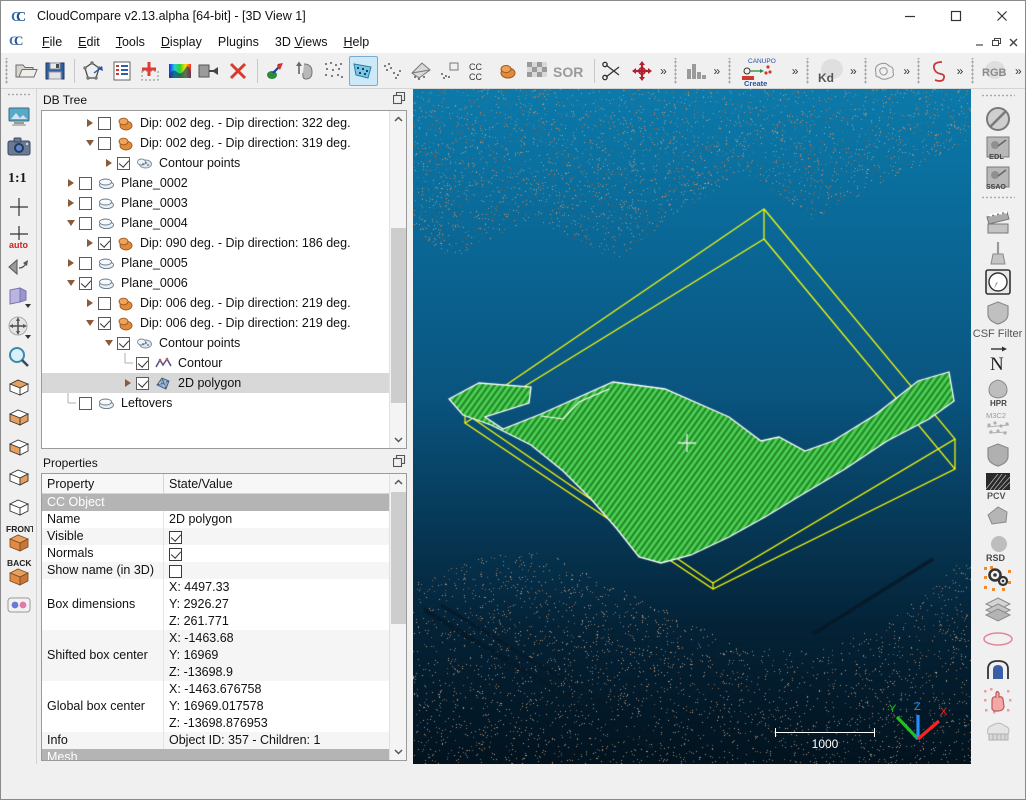  Describe the element at coordinates (399, 99) in the screenshot. I see `float-icon` at that location.